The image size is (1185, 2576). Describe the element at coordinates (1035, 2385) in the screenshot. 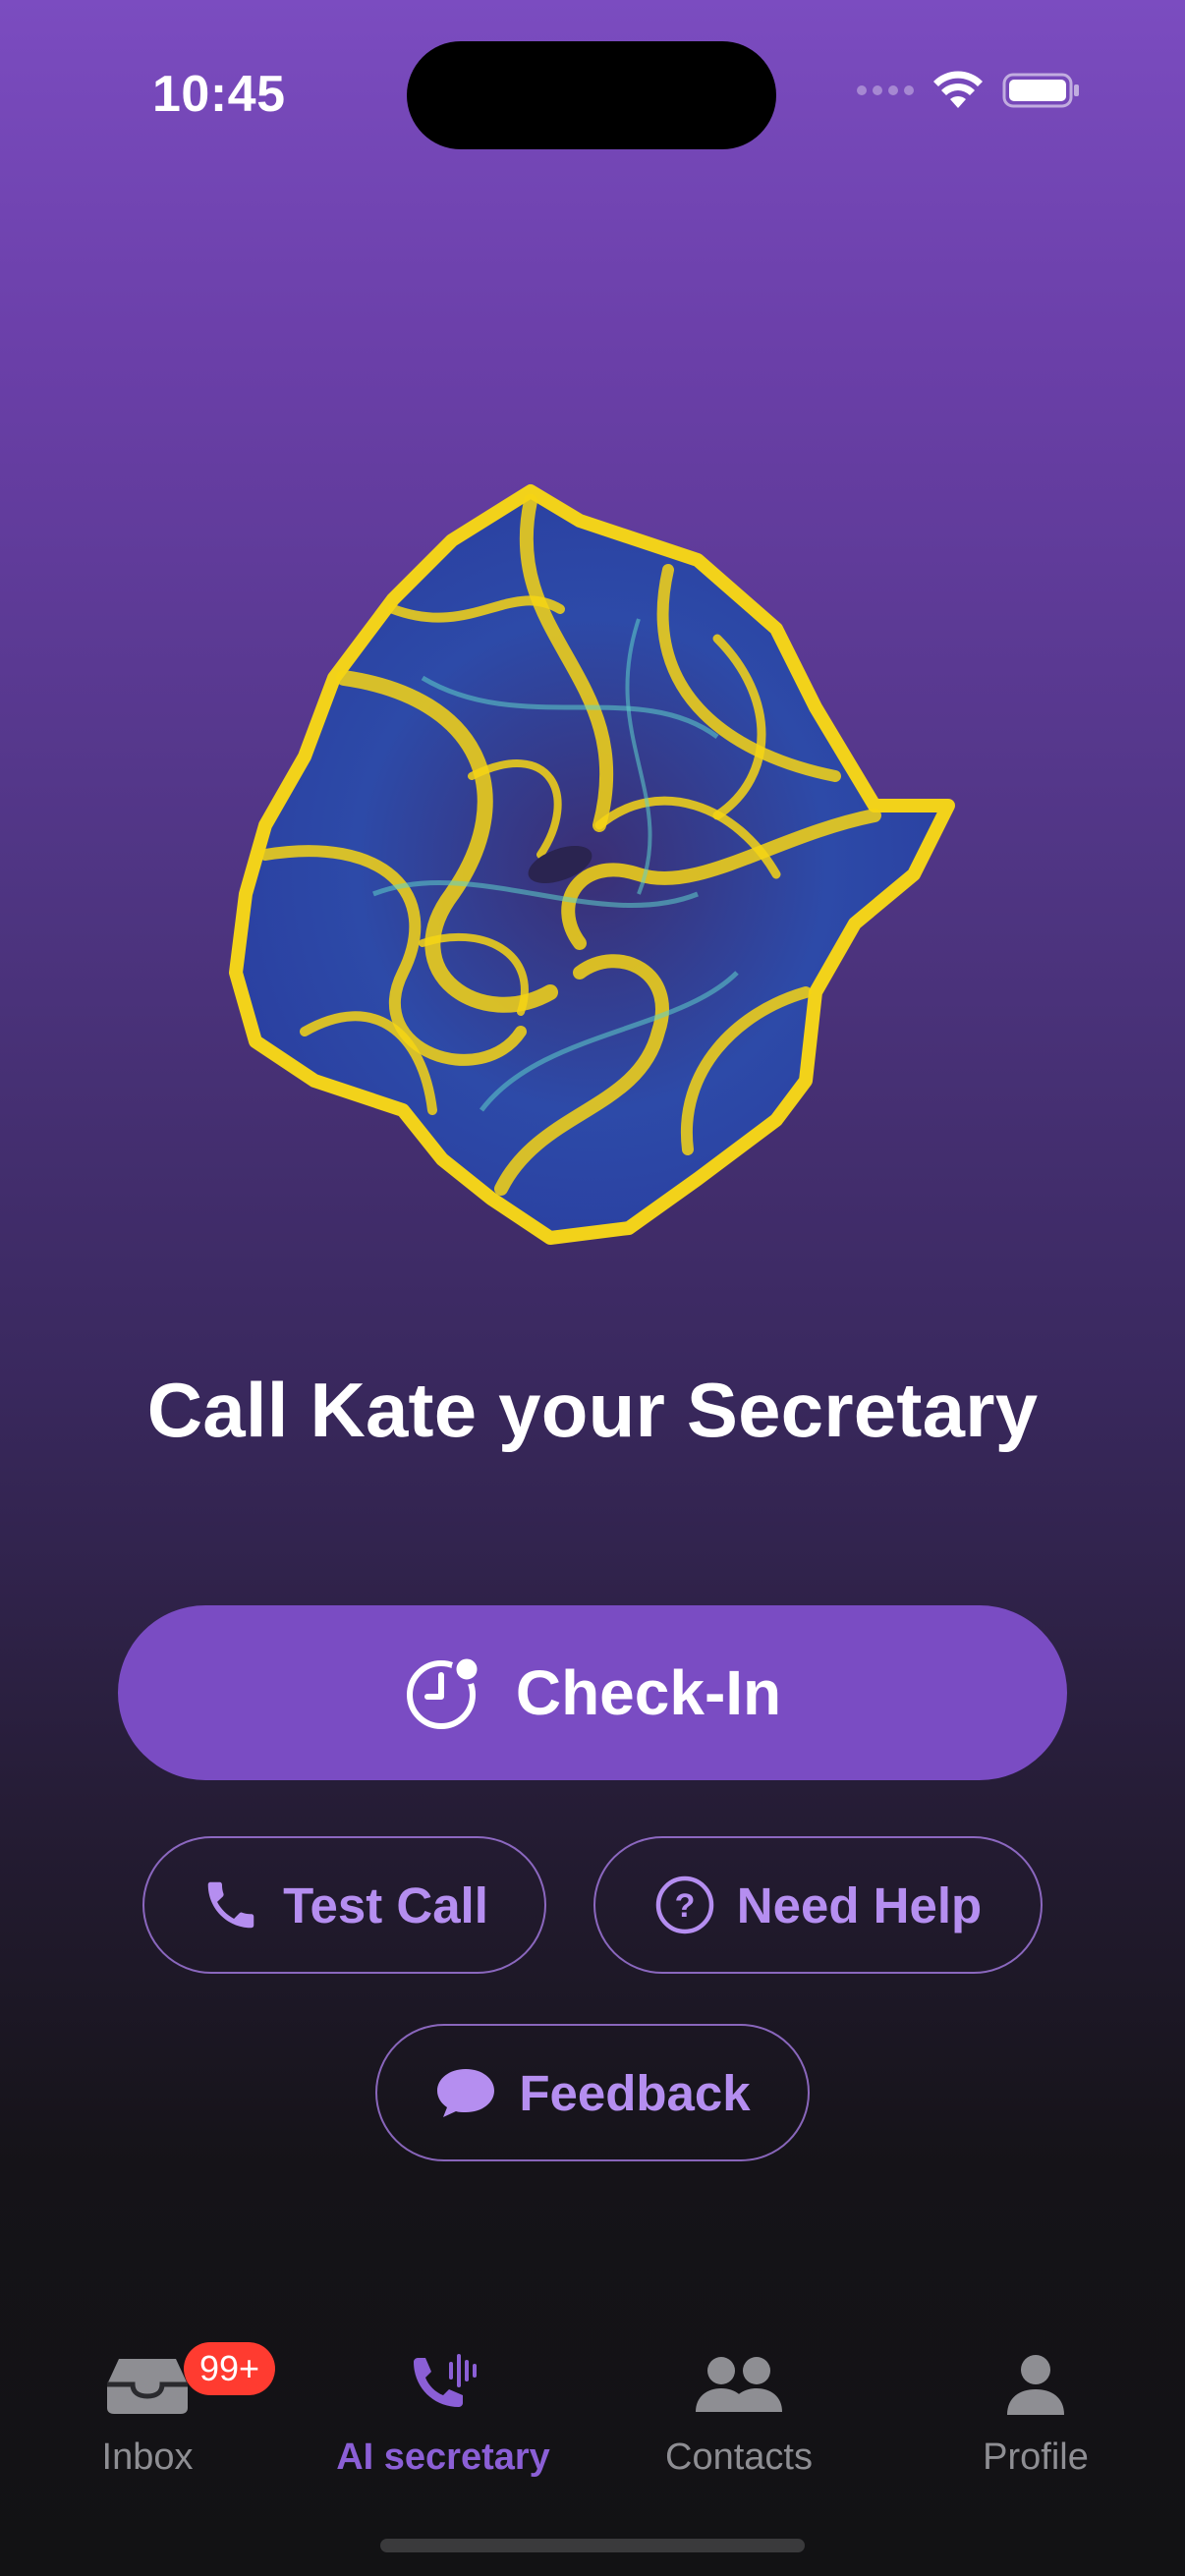

I see `person-icon` at that location.